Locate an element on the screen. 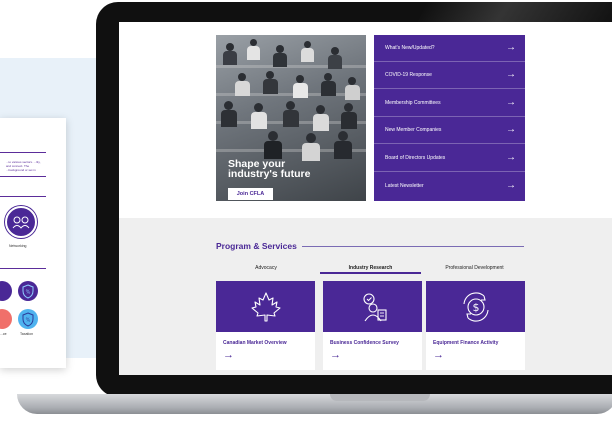 This screenshot has width=612, height=425. menu-item-new-members: New Member Companies → is located at coordinates (449, 130).